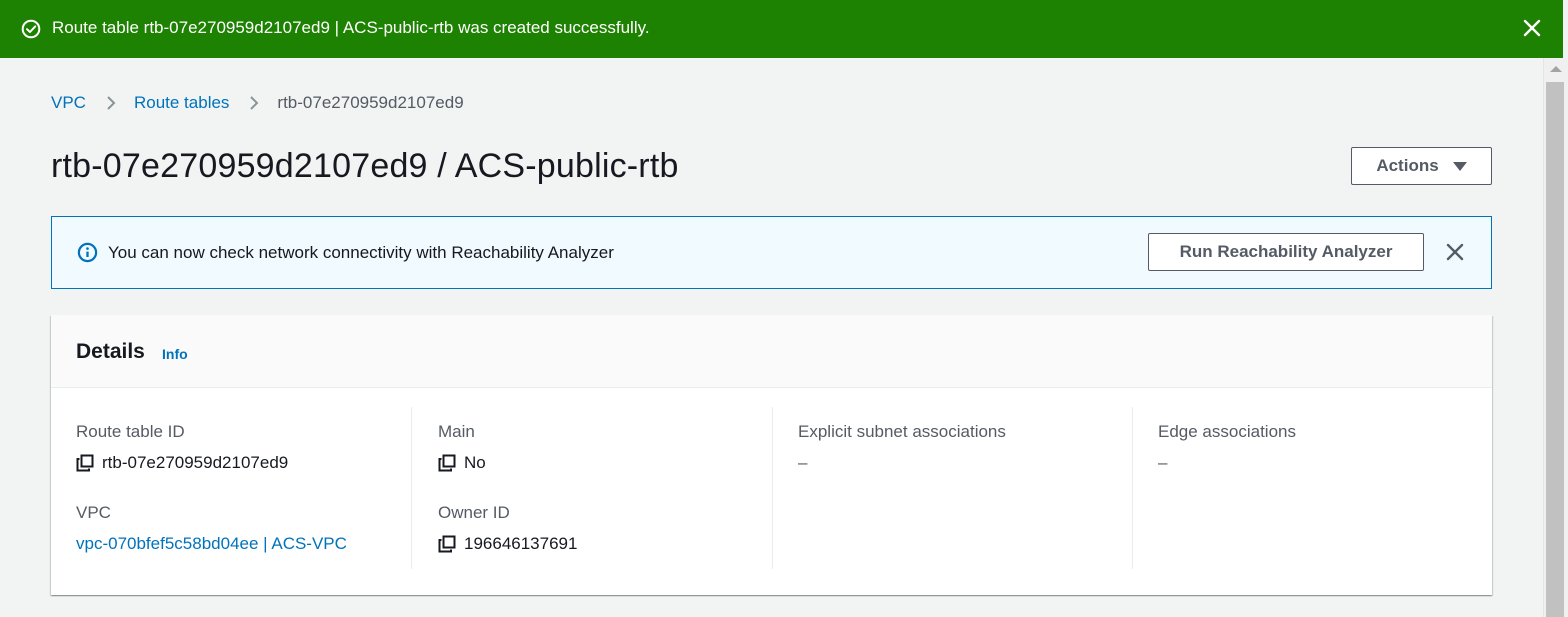 The image size is (1568, 617). What do you see at coordinates (521, 543) in the screenshot?
I see `owner-id-text: 196646137691` at bounding box center [521, 543].